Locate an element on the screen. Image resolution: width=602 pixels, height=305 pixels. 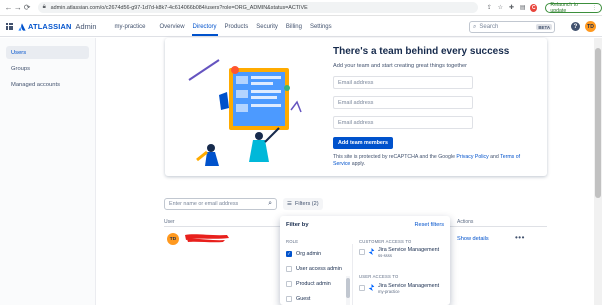
add-team-members-button: Add team members is located at coordinates (363, 143).